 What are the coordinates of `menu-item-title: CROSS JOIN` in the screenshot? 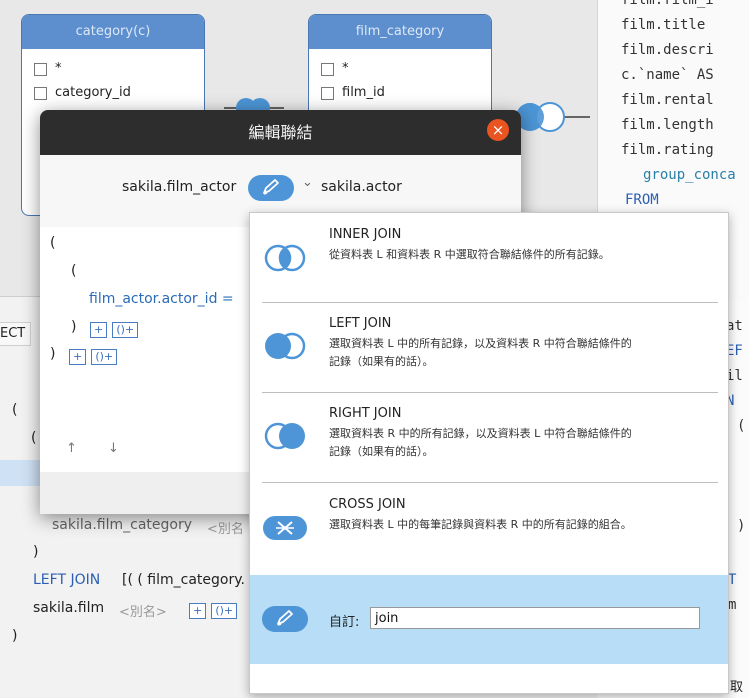 It's located at (367, 504).